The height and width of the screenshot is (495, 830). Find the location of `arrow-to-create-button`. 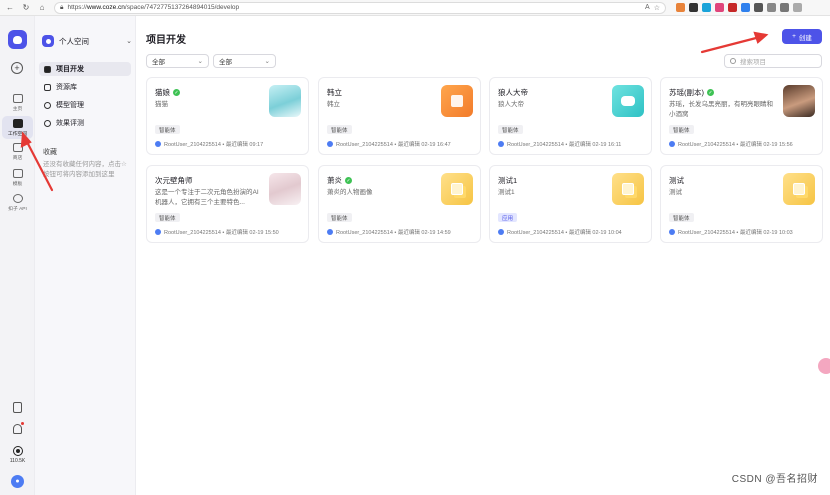

arrow-to-create-button is located at coordinates (731, 44).